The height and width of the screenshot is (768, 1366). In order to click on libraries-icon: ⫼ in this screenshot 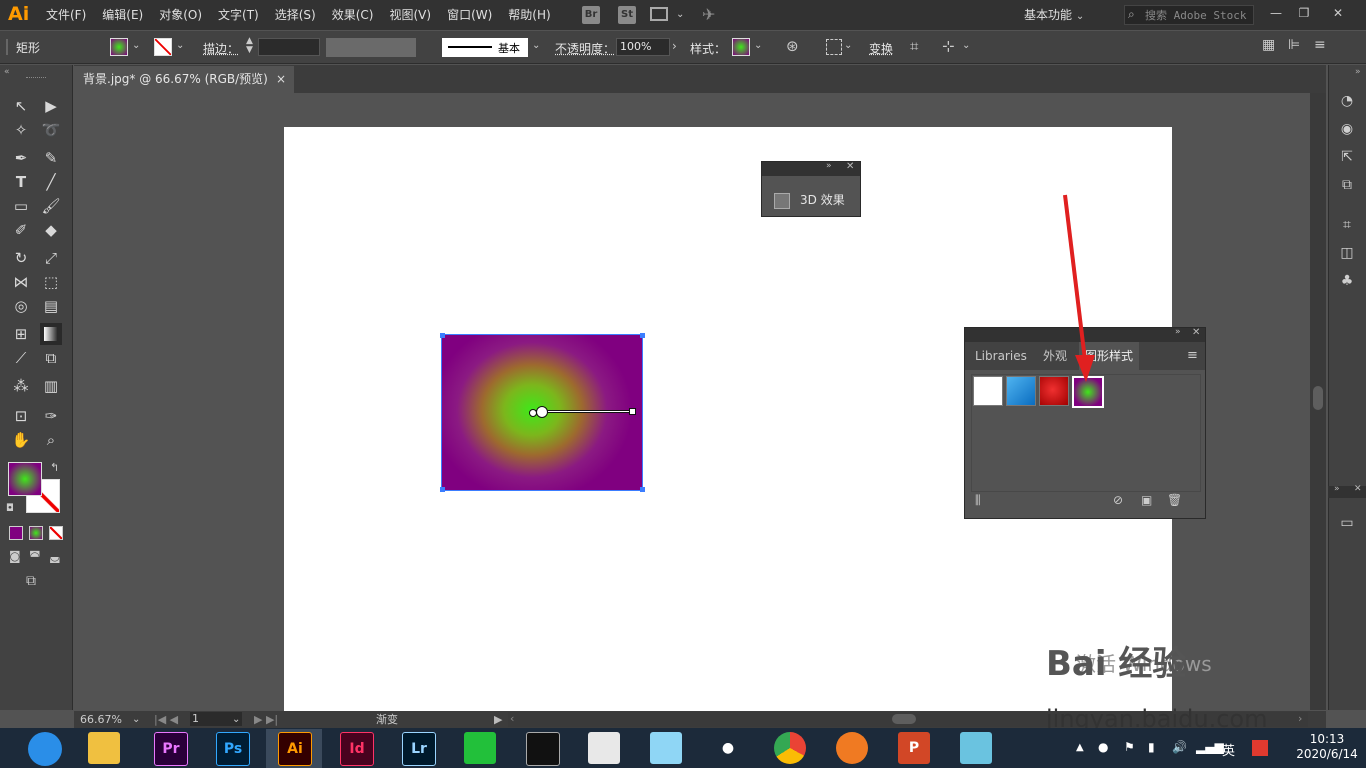, I will do `click(978, 500)`.